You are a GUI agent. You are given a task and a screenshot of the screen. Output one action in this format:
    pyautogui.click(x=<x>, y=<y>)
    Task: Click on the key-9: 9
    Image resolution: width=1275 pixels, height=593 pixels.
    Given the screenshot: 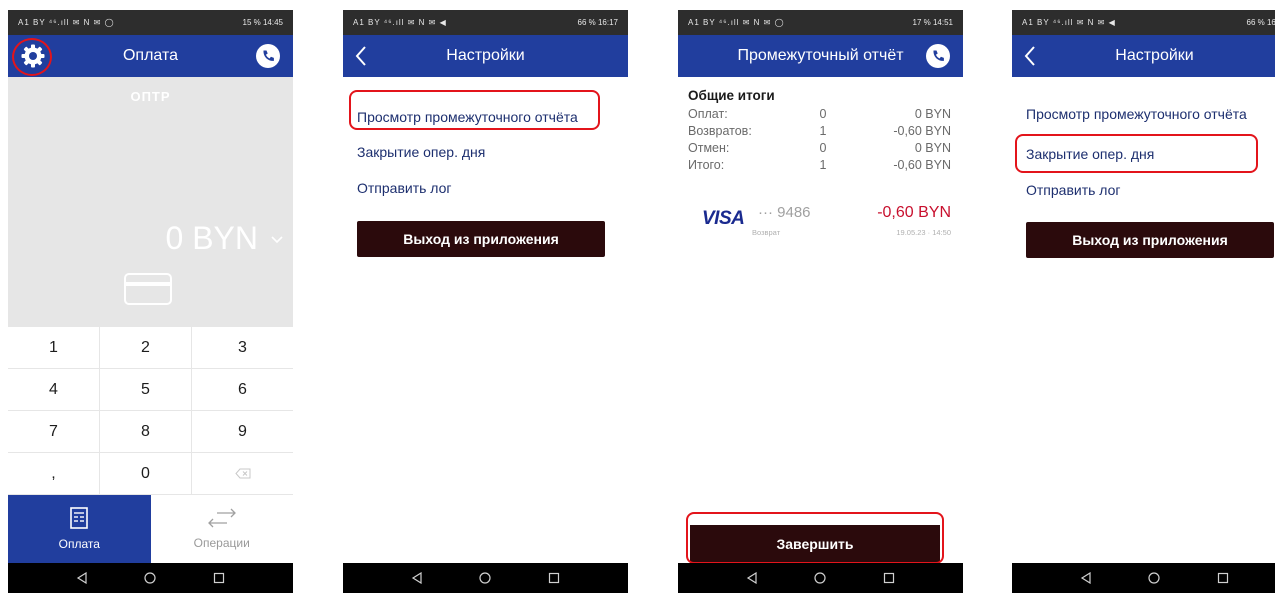 What is the action you would take?
    pyautogui.click(x=242, y=432)
    